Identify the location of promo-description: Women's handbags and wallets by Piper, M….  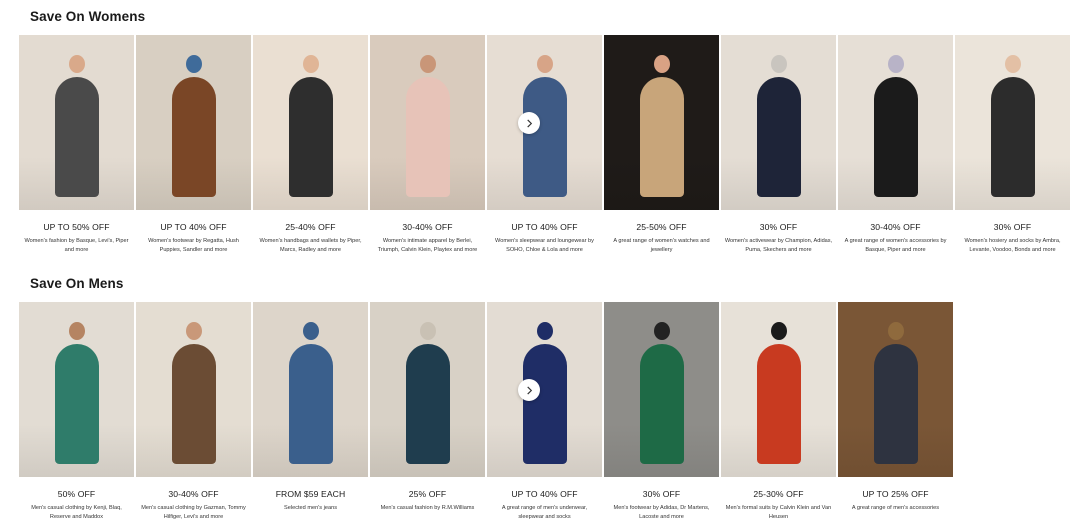
(310, 245).